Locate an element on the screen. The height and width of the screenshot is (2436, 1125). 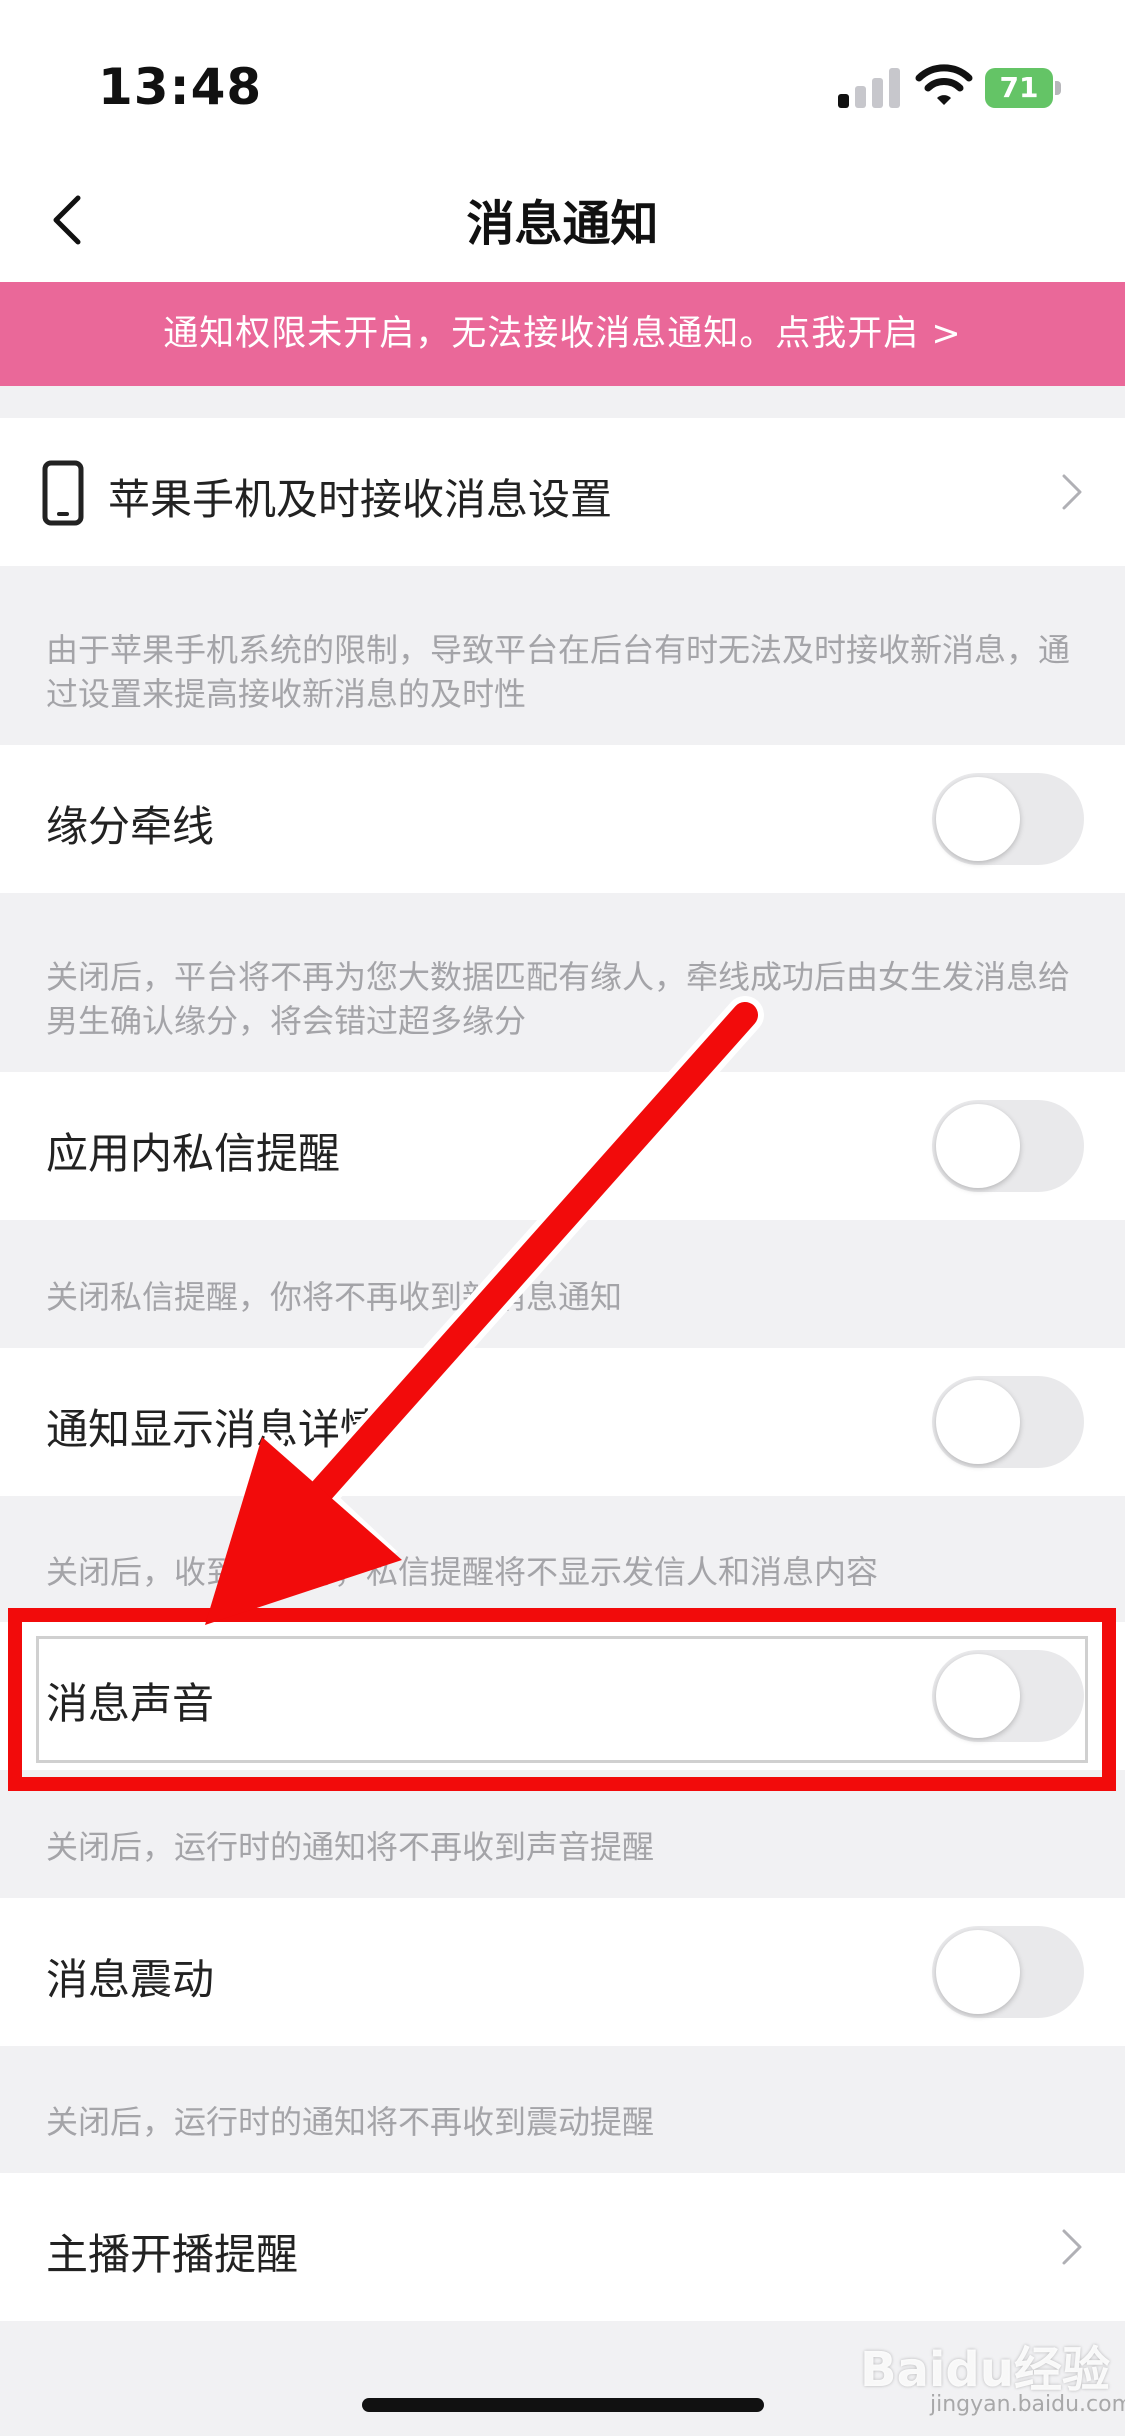
setting-label: 应用内私信提醒 is located at coordinates (193, 1153).